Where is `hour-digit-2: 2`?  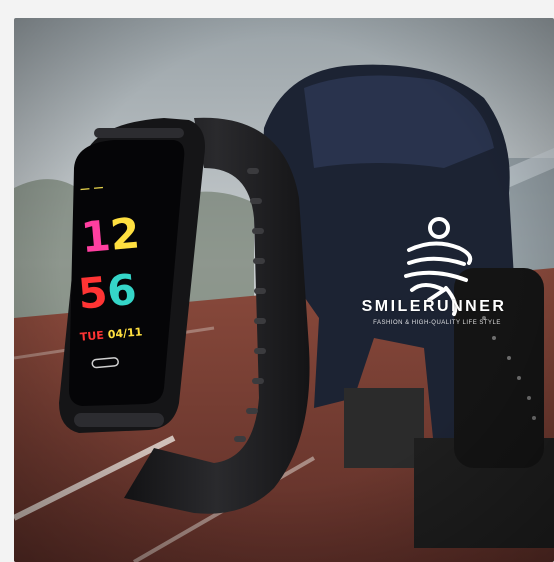 hour-digit-2: 2 is located at coordinates (124, 233).